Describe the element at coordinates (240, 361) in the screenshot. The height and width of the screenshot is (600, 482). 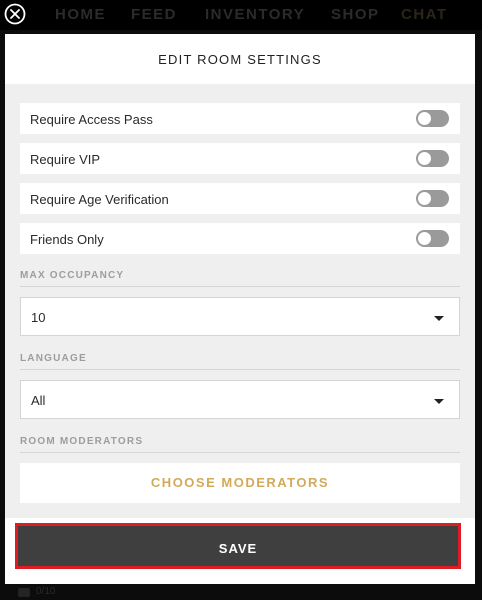
I see `language-label: LANGUAGE` at that location.